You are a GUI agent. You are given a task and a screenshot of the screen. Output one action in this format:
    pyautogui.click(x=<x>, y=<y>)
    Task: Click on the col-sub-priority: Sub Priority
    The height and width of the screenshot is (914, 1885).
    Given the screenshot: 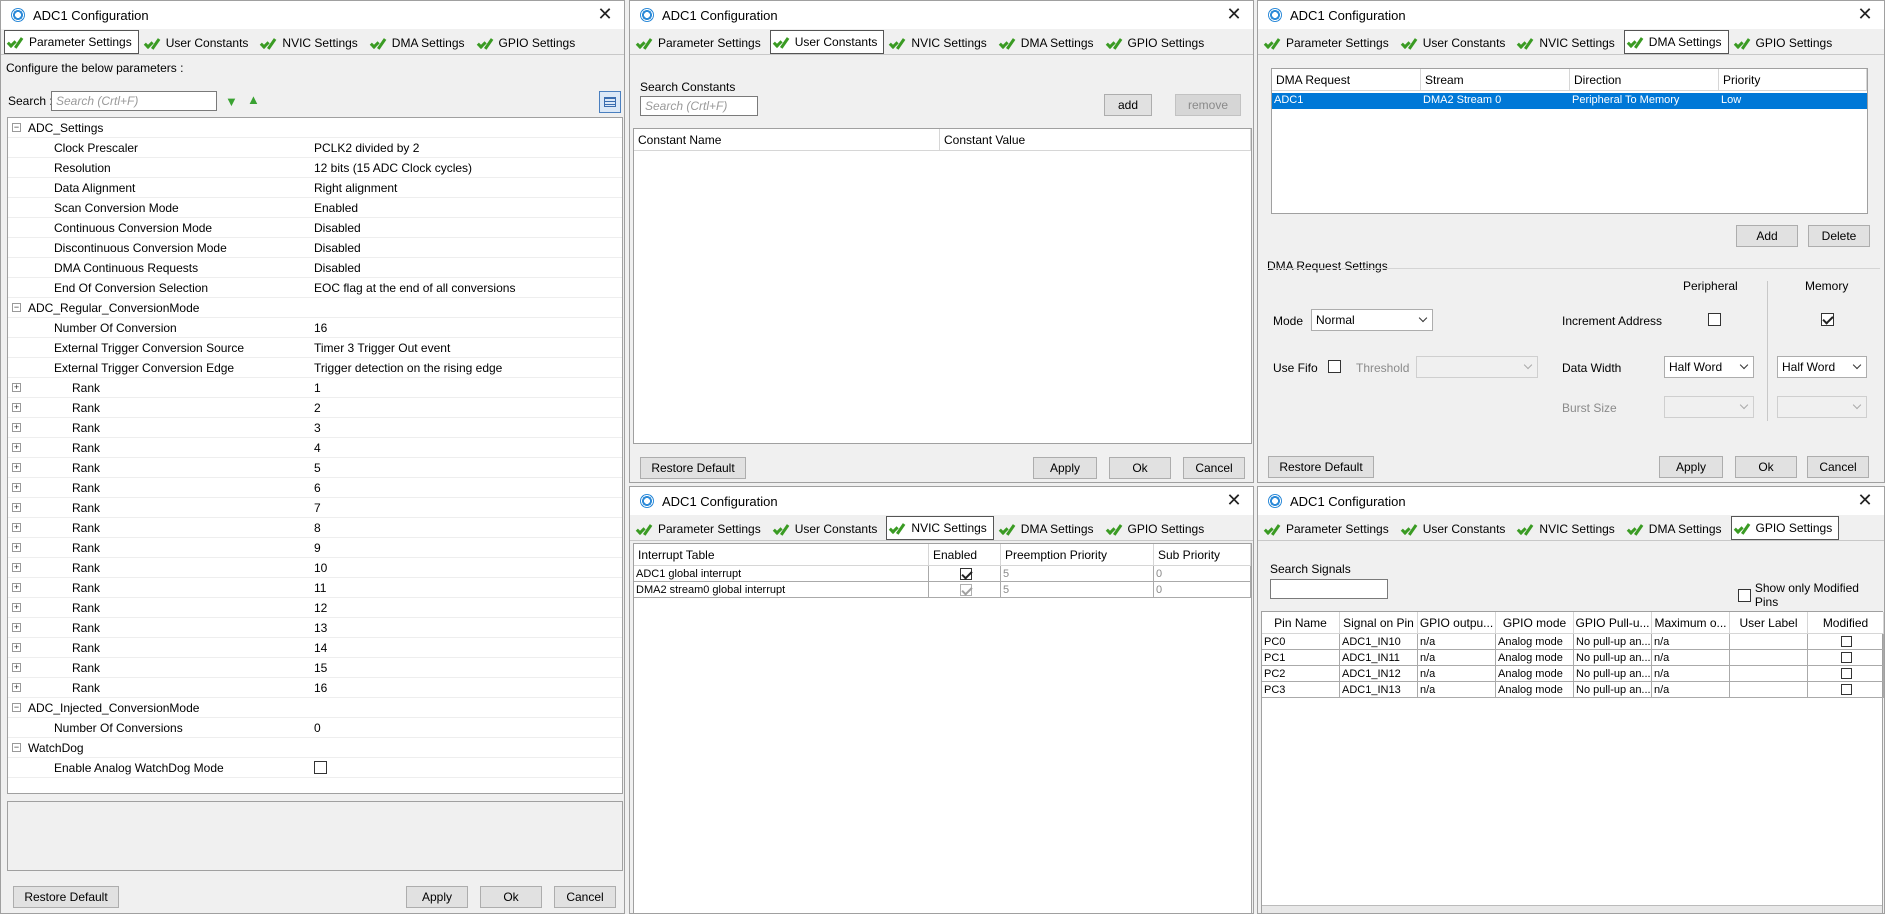 What is the action you would take?
    pyautogui.click(x=1202, y=555)
    